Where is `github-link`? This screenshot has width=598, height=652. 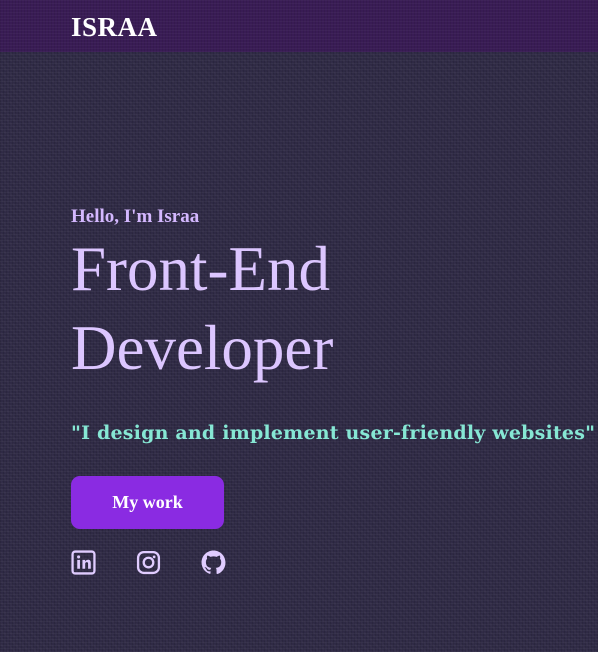 github-link is located at coordinates (213, 562).